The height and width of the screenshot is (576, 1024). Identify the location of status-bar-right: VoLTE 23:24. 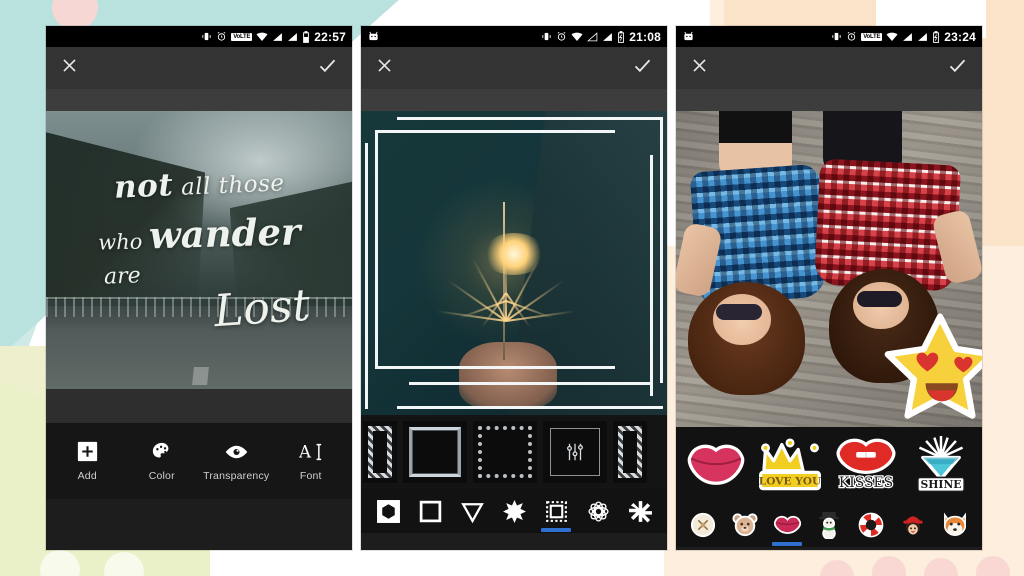
(903, 37).